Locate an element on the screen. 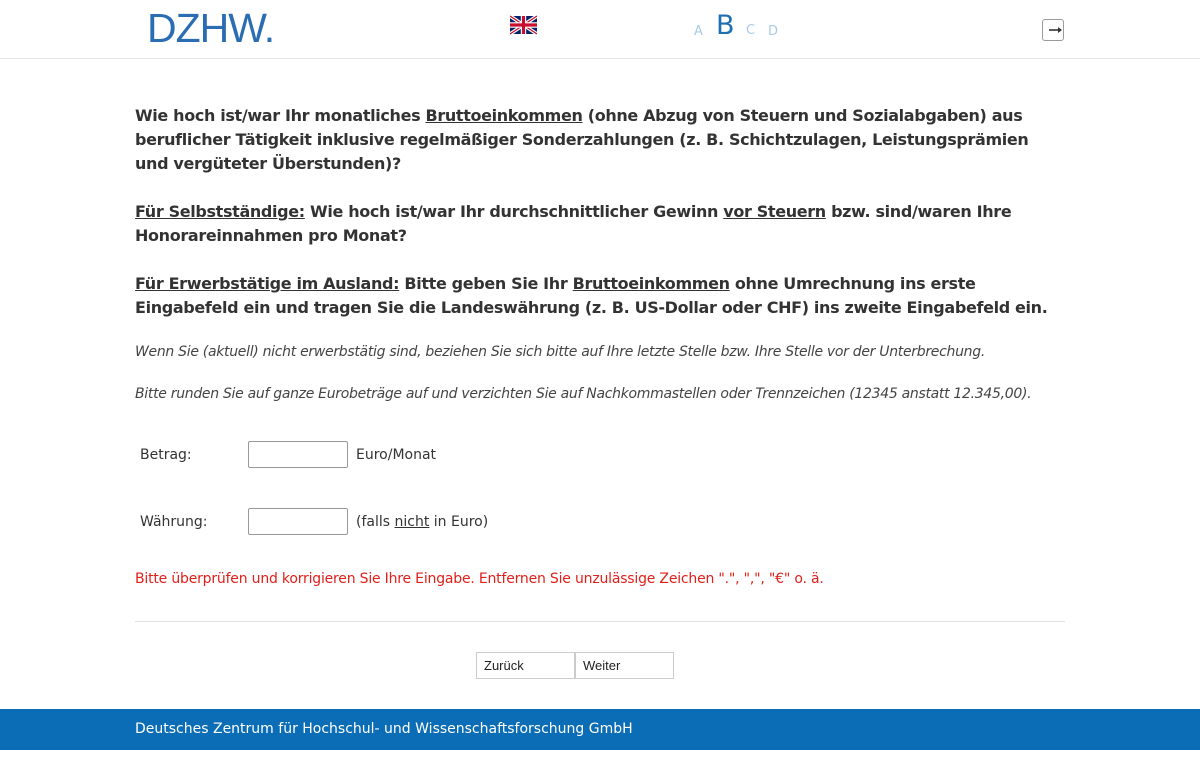 This screenshot has width=1200, height=759. logout-button is located at coordinates (1053, 30).